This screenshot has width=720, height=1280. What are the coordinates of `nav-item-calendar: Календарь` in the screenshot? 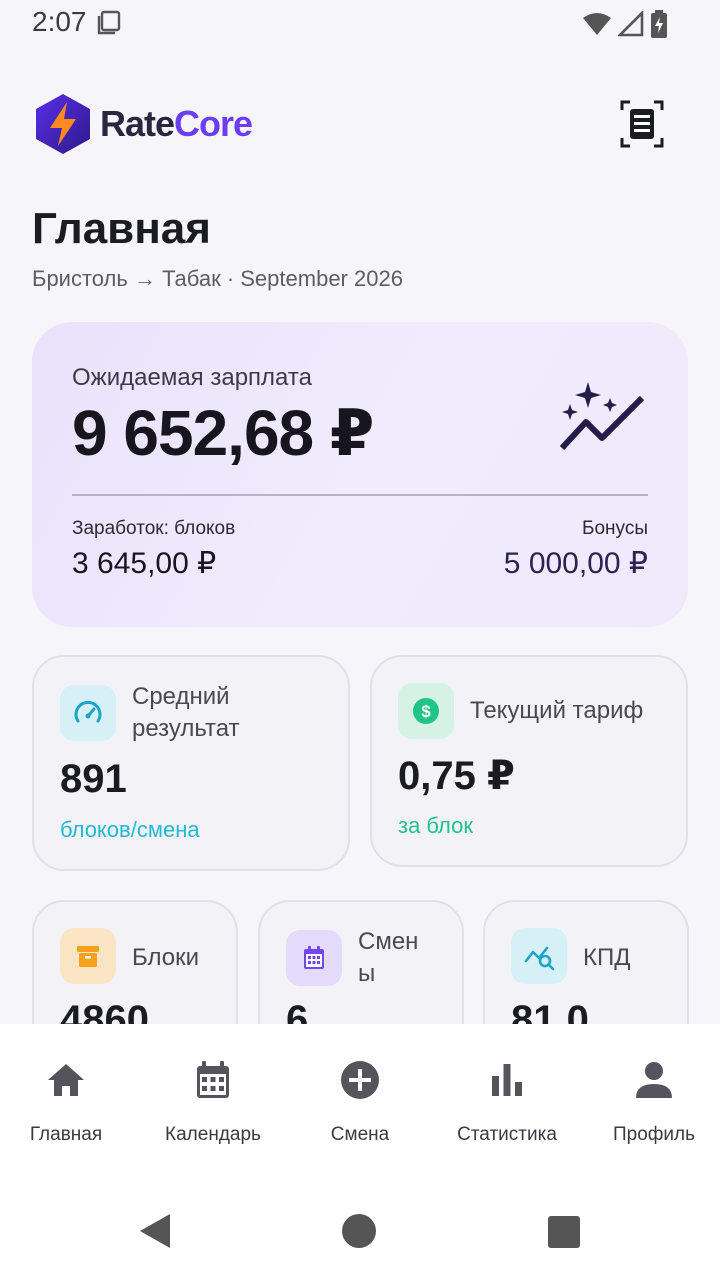 It's located at (213, 1103).